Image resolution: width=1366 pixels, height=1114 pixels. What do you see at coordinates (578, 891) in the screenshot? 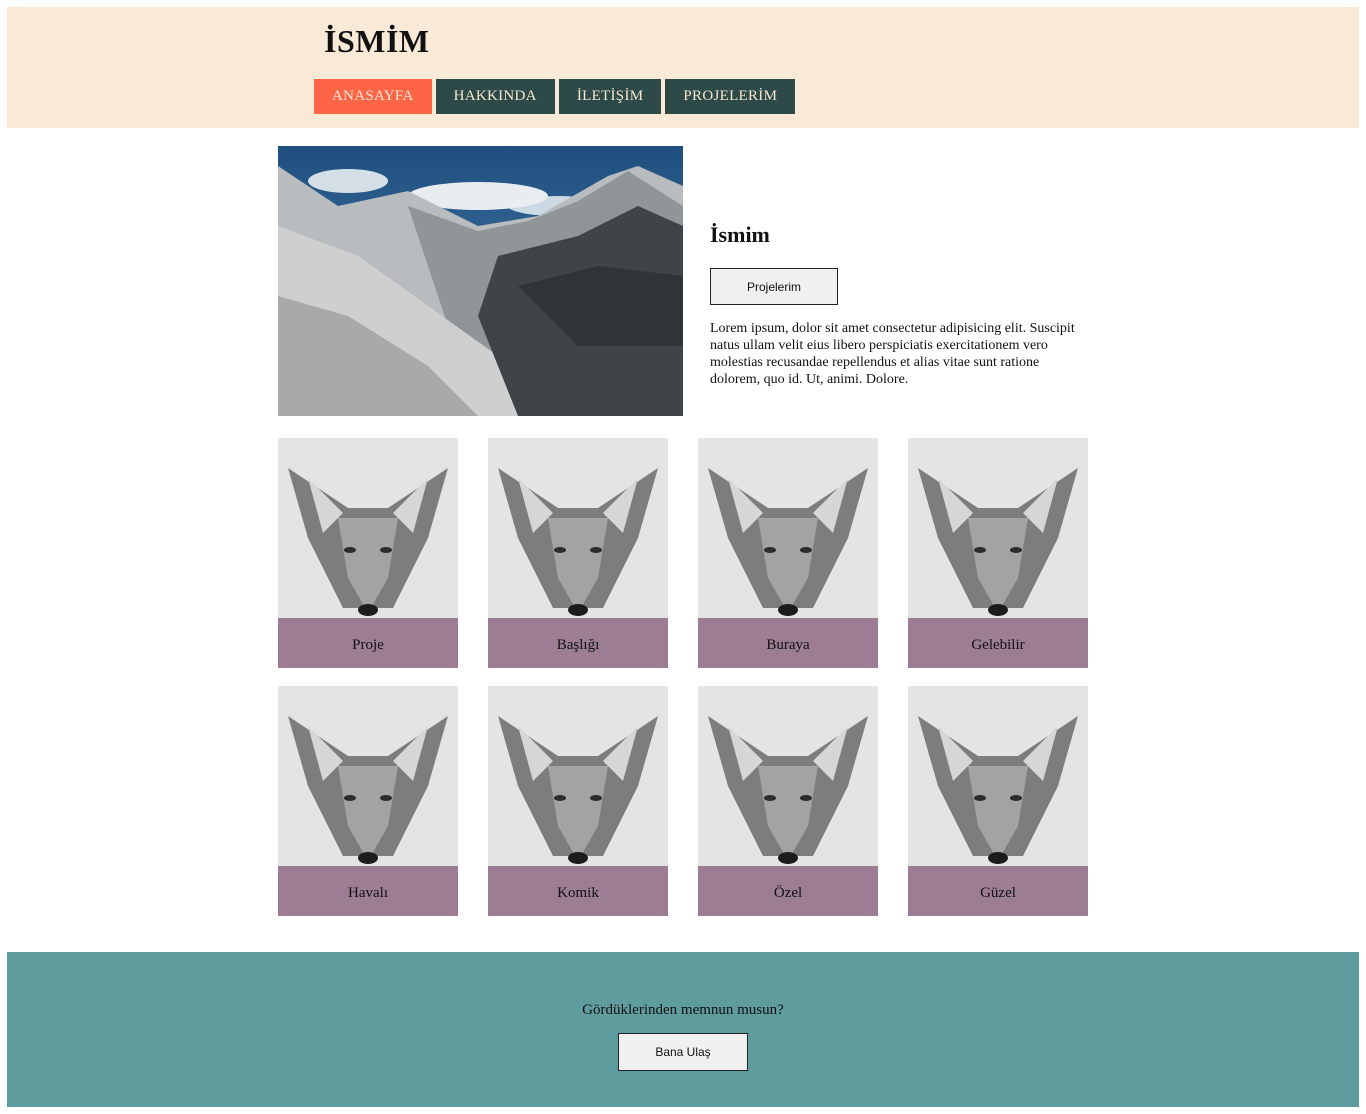
I see `project-label: Komik` at bounding box center [578, 891].